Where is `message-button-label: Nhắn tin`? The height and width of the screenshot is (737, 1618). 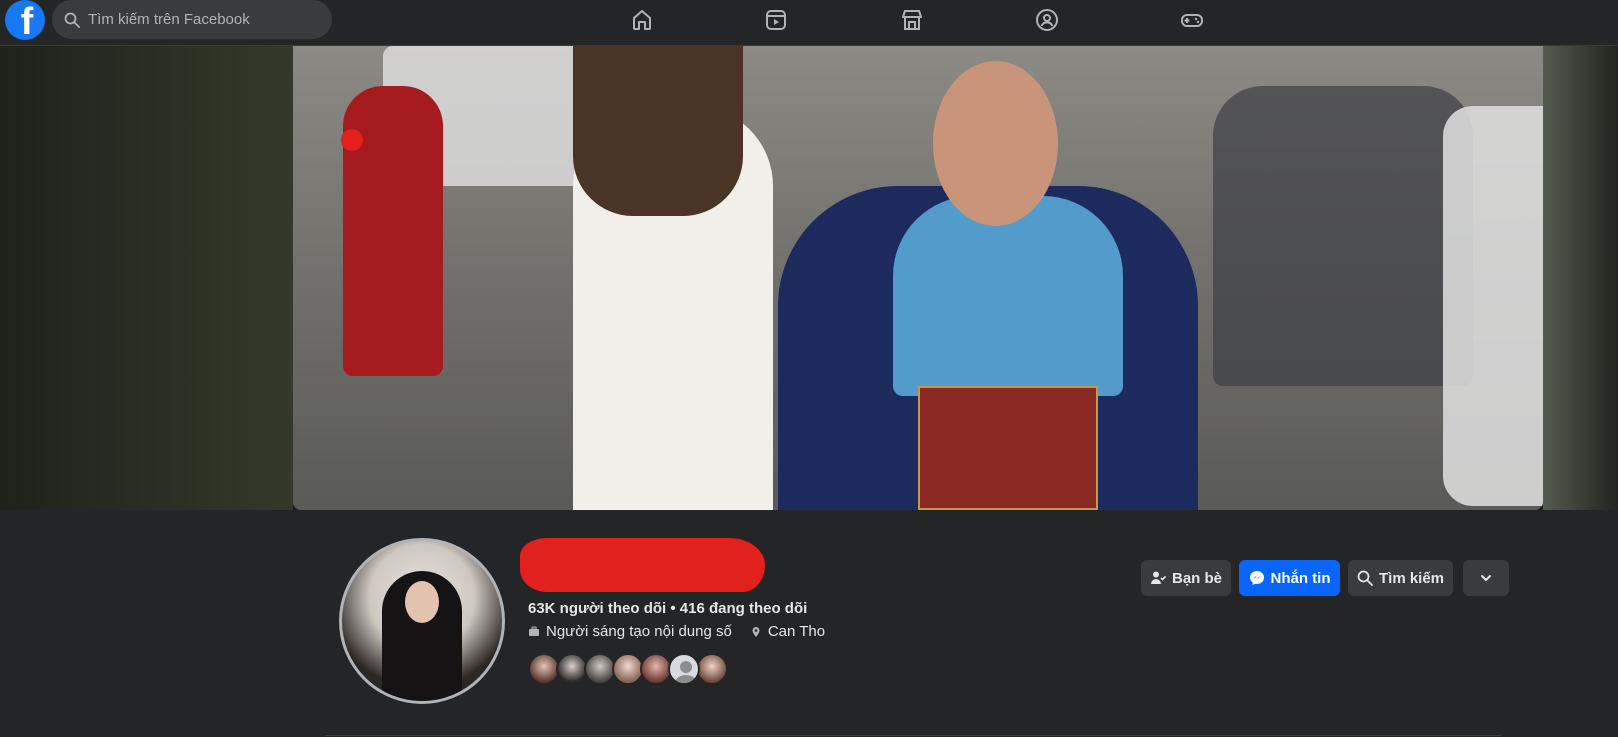 message-button-label: Nhắn tin is located at coordinates (1300, 578).